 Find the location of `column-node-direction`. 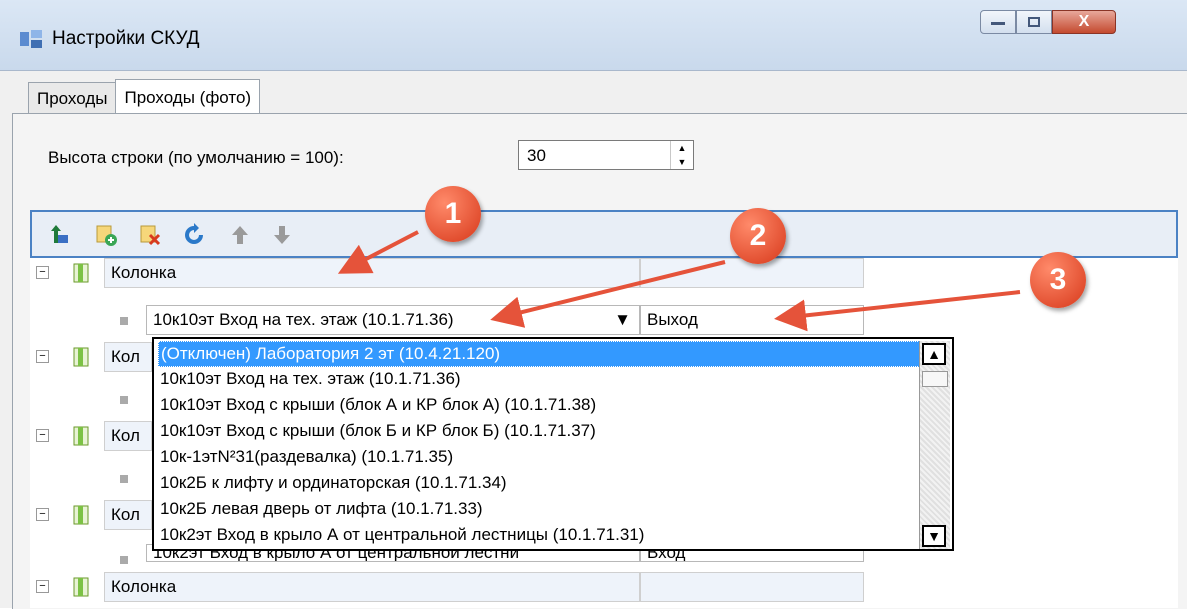

column-node-direction is located at coordinates (752, 587).